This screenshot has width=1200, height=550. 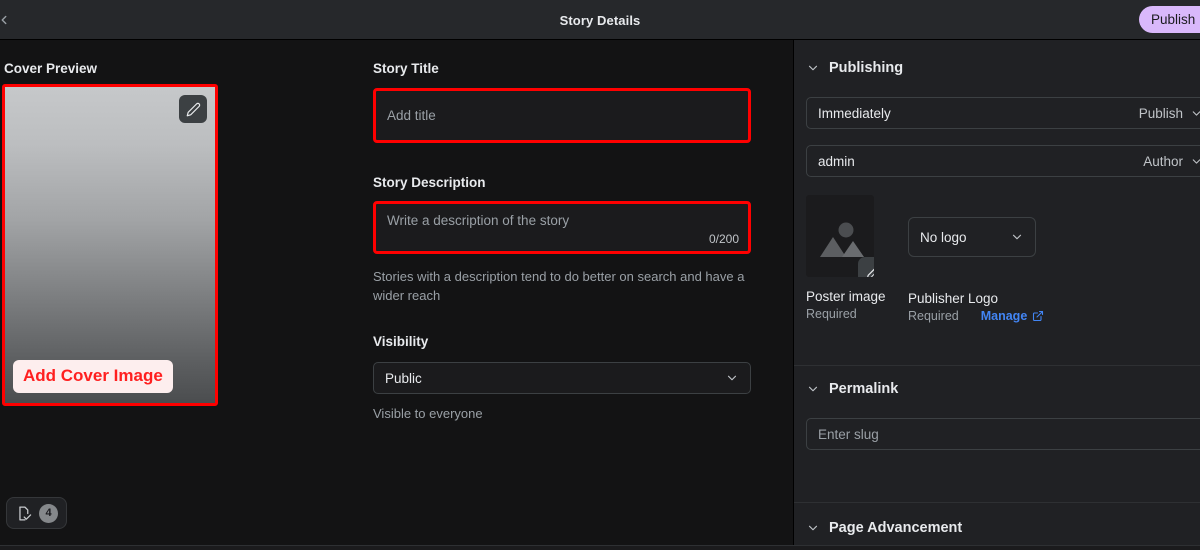 What do you see at coordinates (953, 298) in the screenshot?
I see `publisher-logo-caption: Publisher Logo` at bounding box center [953, 298].